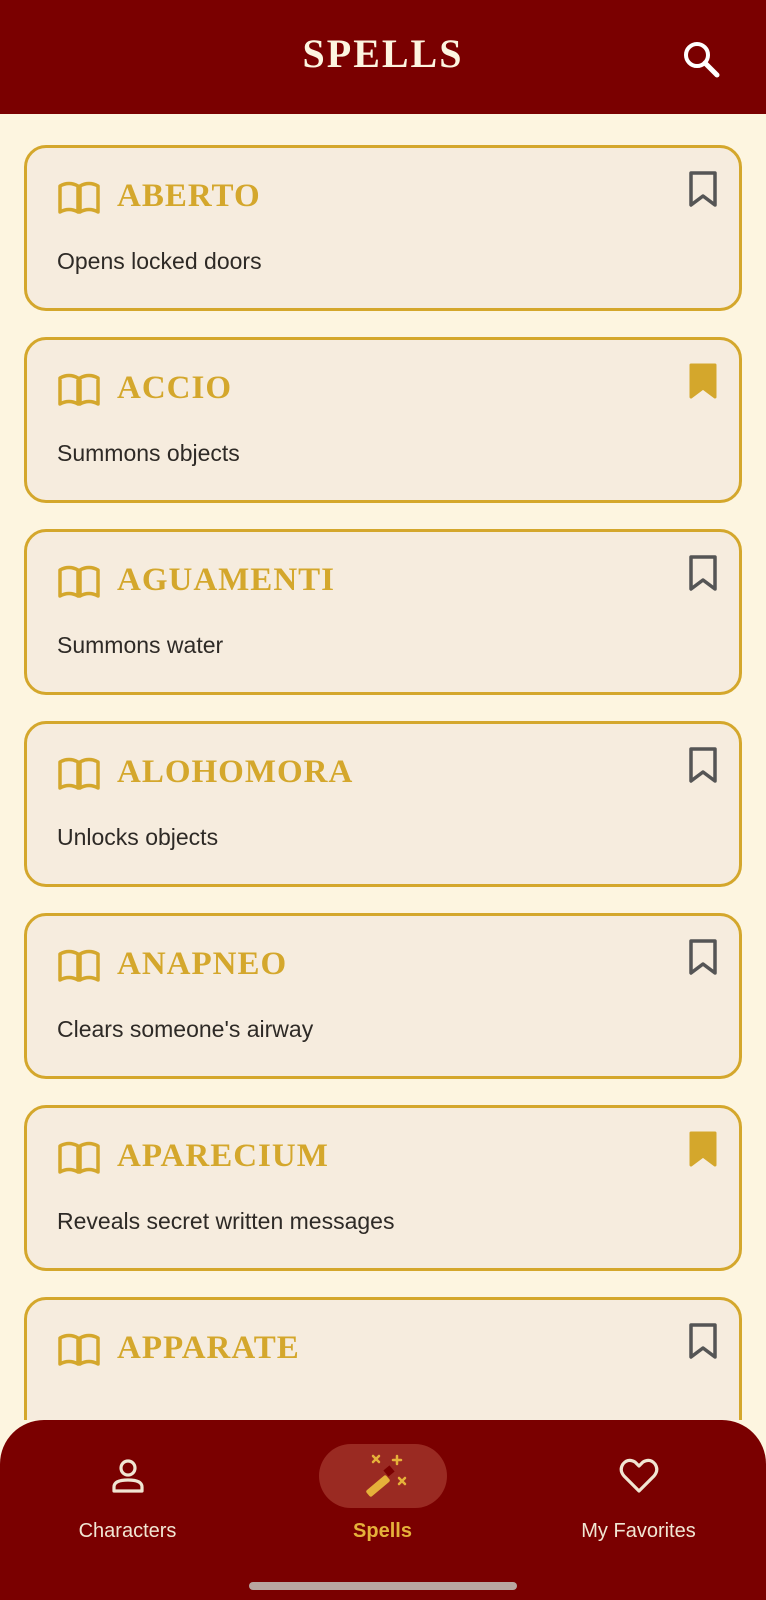 Image resolution: width=766 pixels, height=1600 pixels. Describe the element at coordinates (383, 612) in the screenshot. I see `spell-card: AGUAMENTI Summons water` at that location.